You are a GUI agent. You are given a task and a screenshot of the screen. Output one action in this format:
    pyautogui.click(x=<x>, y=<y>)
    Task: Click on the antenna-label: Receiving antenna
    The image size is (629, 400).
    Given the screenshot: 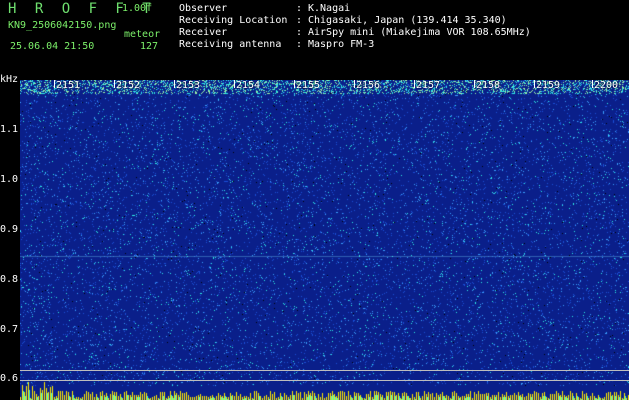 What is the action you would take?
    pyautogui.click(x=230, y=44)
    